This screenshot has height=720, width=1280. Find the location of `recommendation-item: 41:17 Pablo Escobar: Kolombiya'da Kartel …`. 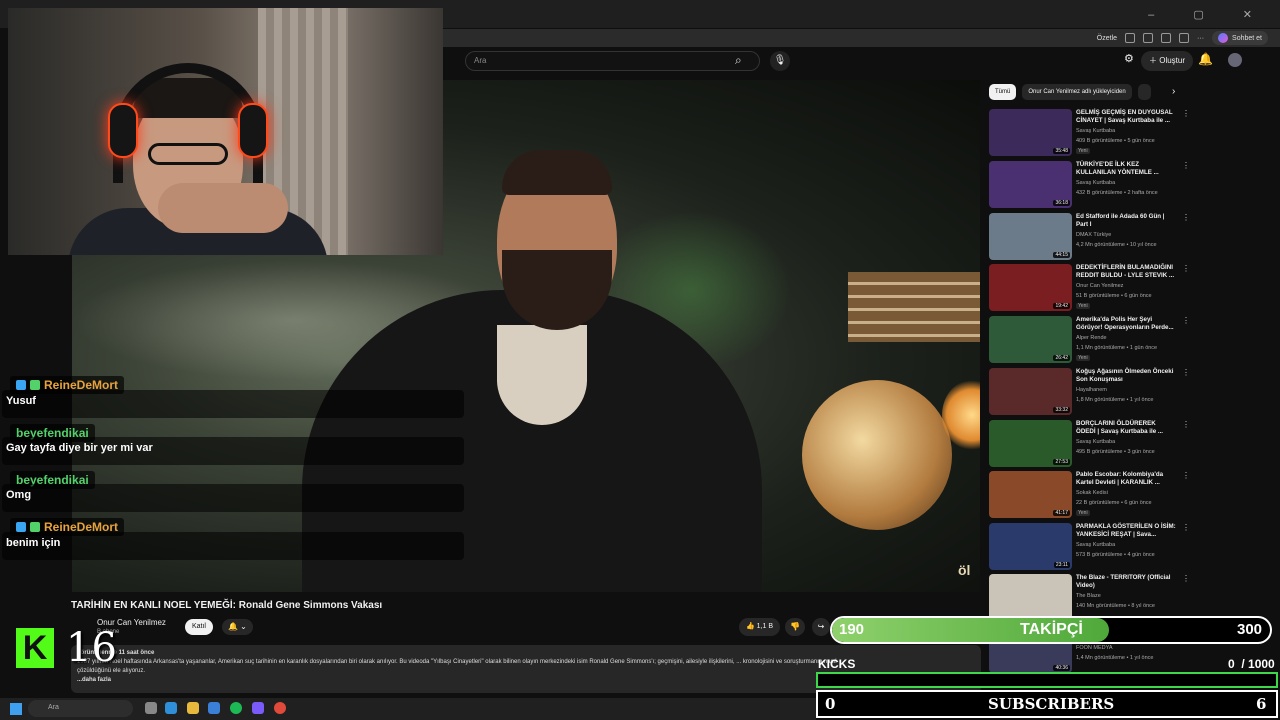

recommendation-item: 41:17 Pablo Escobar: Kolombiya'da Kartel … is located at coordinates (1089, 496).